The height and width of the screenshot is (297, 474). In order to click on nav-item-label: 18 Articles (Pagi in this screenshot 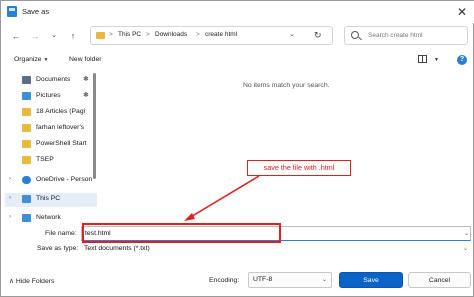, I will do `click(61, 111)`.